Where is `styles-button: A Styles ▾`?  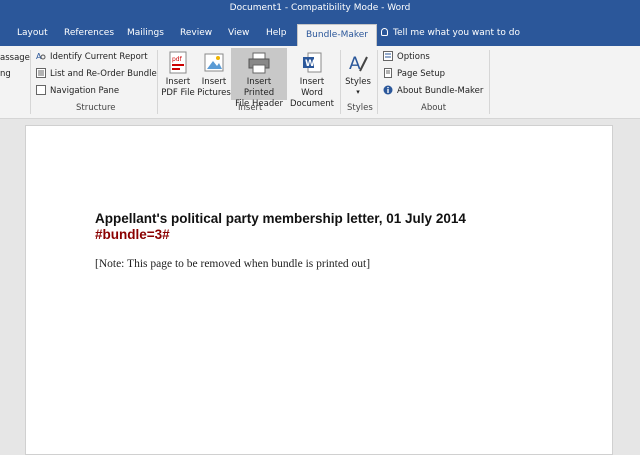
styles-button: A Styles ▾ is located at coordinates (358, 74).